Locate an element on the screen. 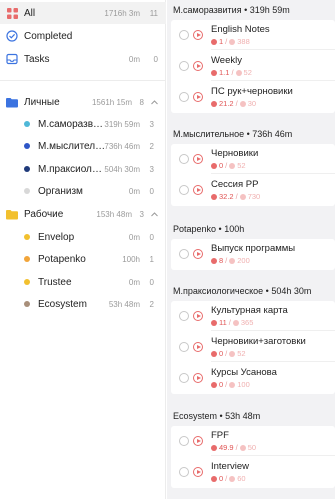 This screenshot has height=499, width=335. sidebar-item-list: М.саморазвити... 319h 59m 3 is located at coordinates (83, 124).